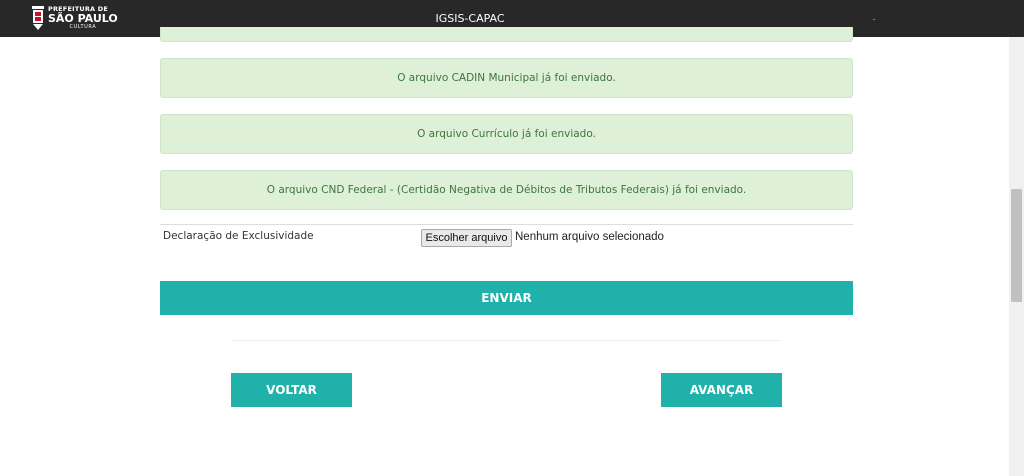  Describe the element at coordinates (506, 134) in the screenshot. I see `alert-curriculo: O arquivo Currículo já foi enviado.` at that location.